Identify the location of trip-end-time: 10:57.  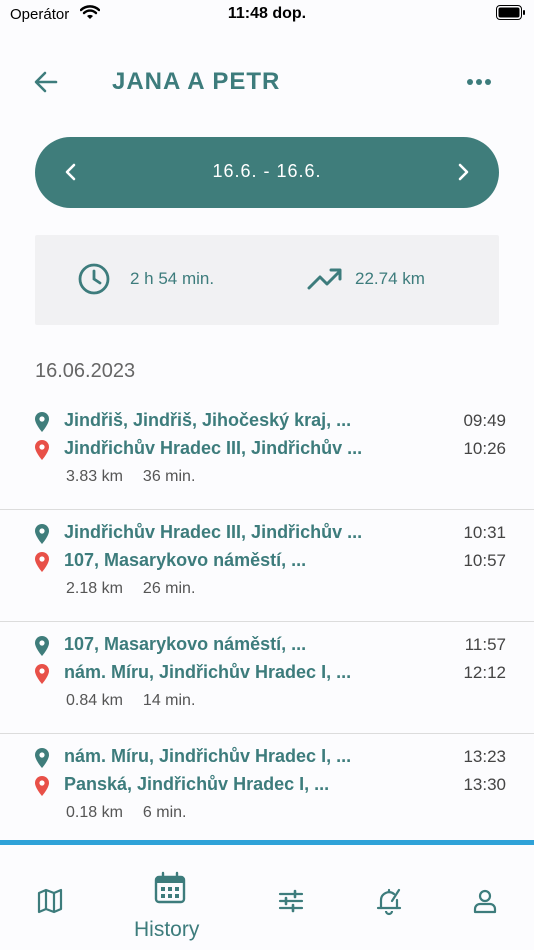
(484, 560).